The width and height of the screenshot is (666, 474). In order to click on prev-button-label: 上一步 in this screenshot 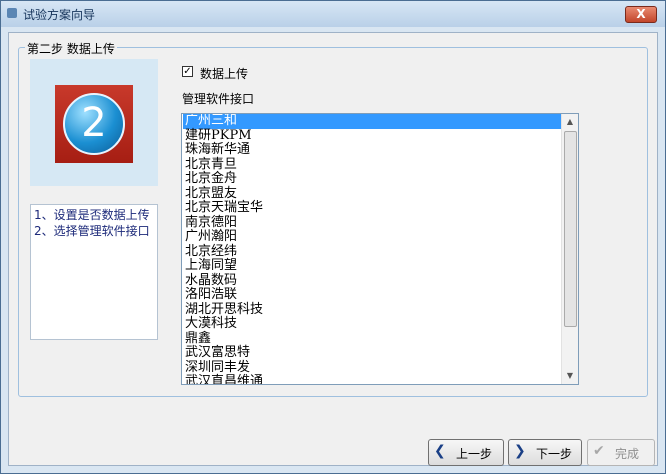, I will do `click(474, 454)`.